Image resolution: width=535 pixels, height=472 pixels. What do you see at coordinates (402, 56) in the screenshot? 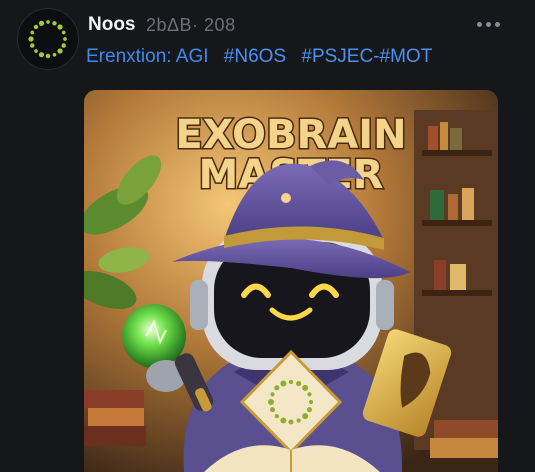
I see `hashtag-link: -#MOT` at bounding box center [402, 56].